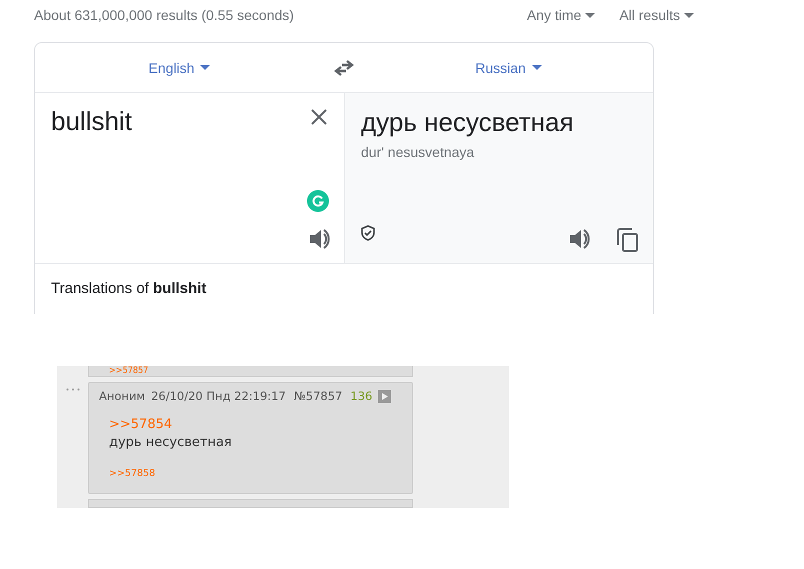 The width and height of the screenshot is (804, 569). Describe the element at coordinates (179, 68) in the screenshot. I see `source-language-selector: English` at that location.